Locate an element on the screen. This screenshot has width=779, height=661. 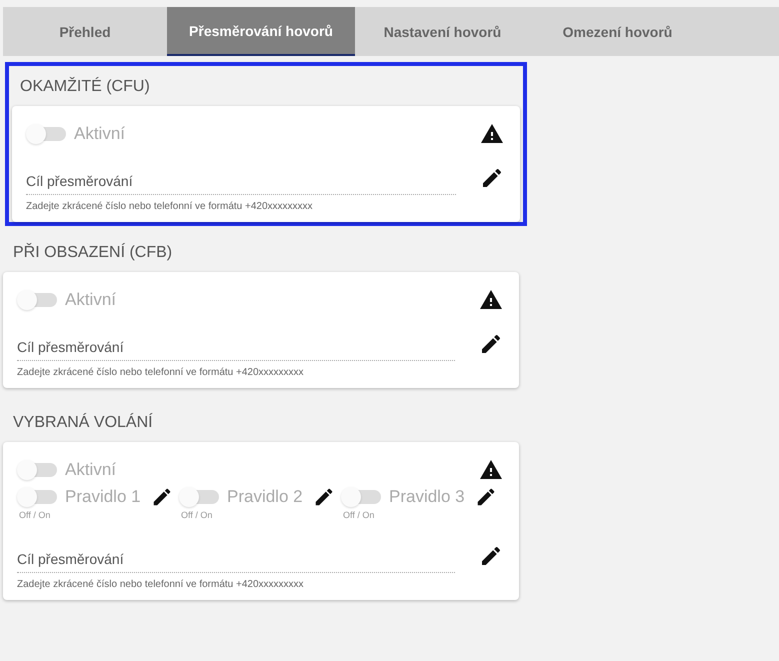
toggle-label: Pravidlo 2 is located at coordinates (265, 497).